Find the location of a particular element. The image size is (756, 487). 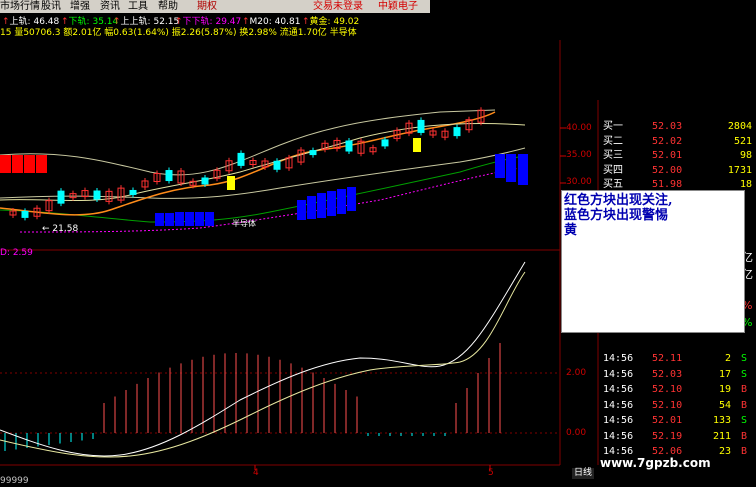

price-axis-label: 35.00 is located at coordinates (579, 155).